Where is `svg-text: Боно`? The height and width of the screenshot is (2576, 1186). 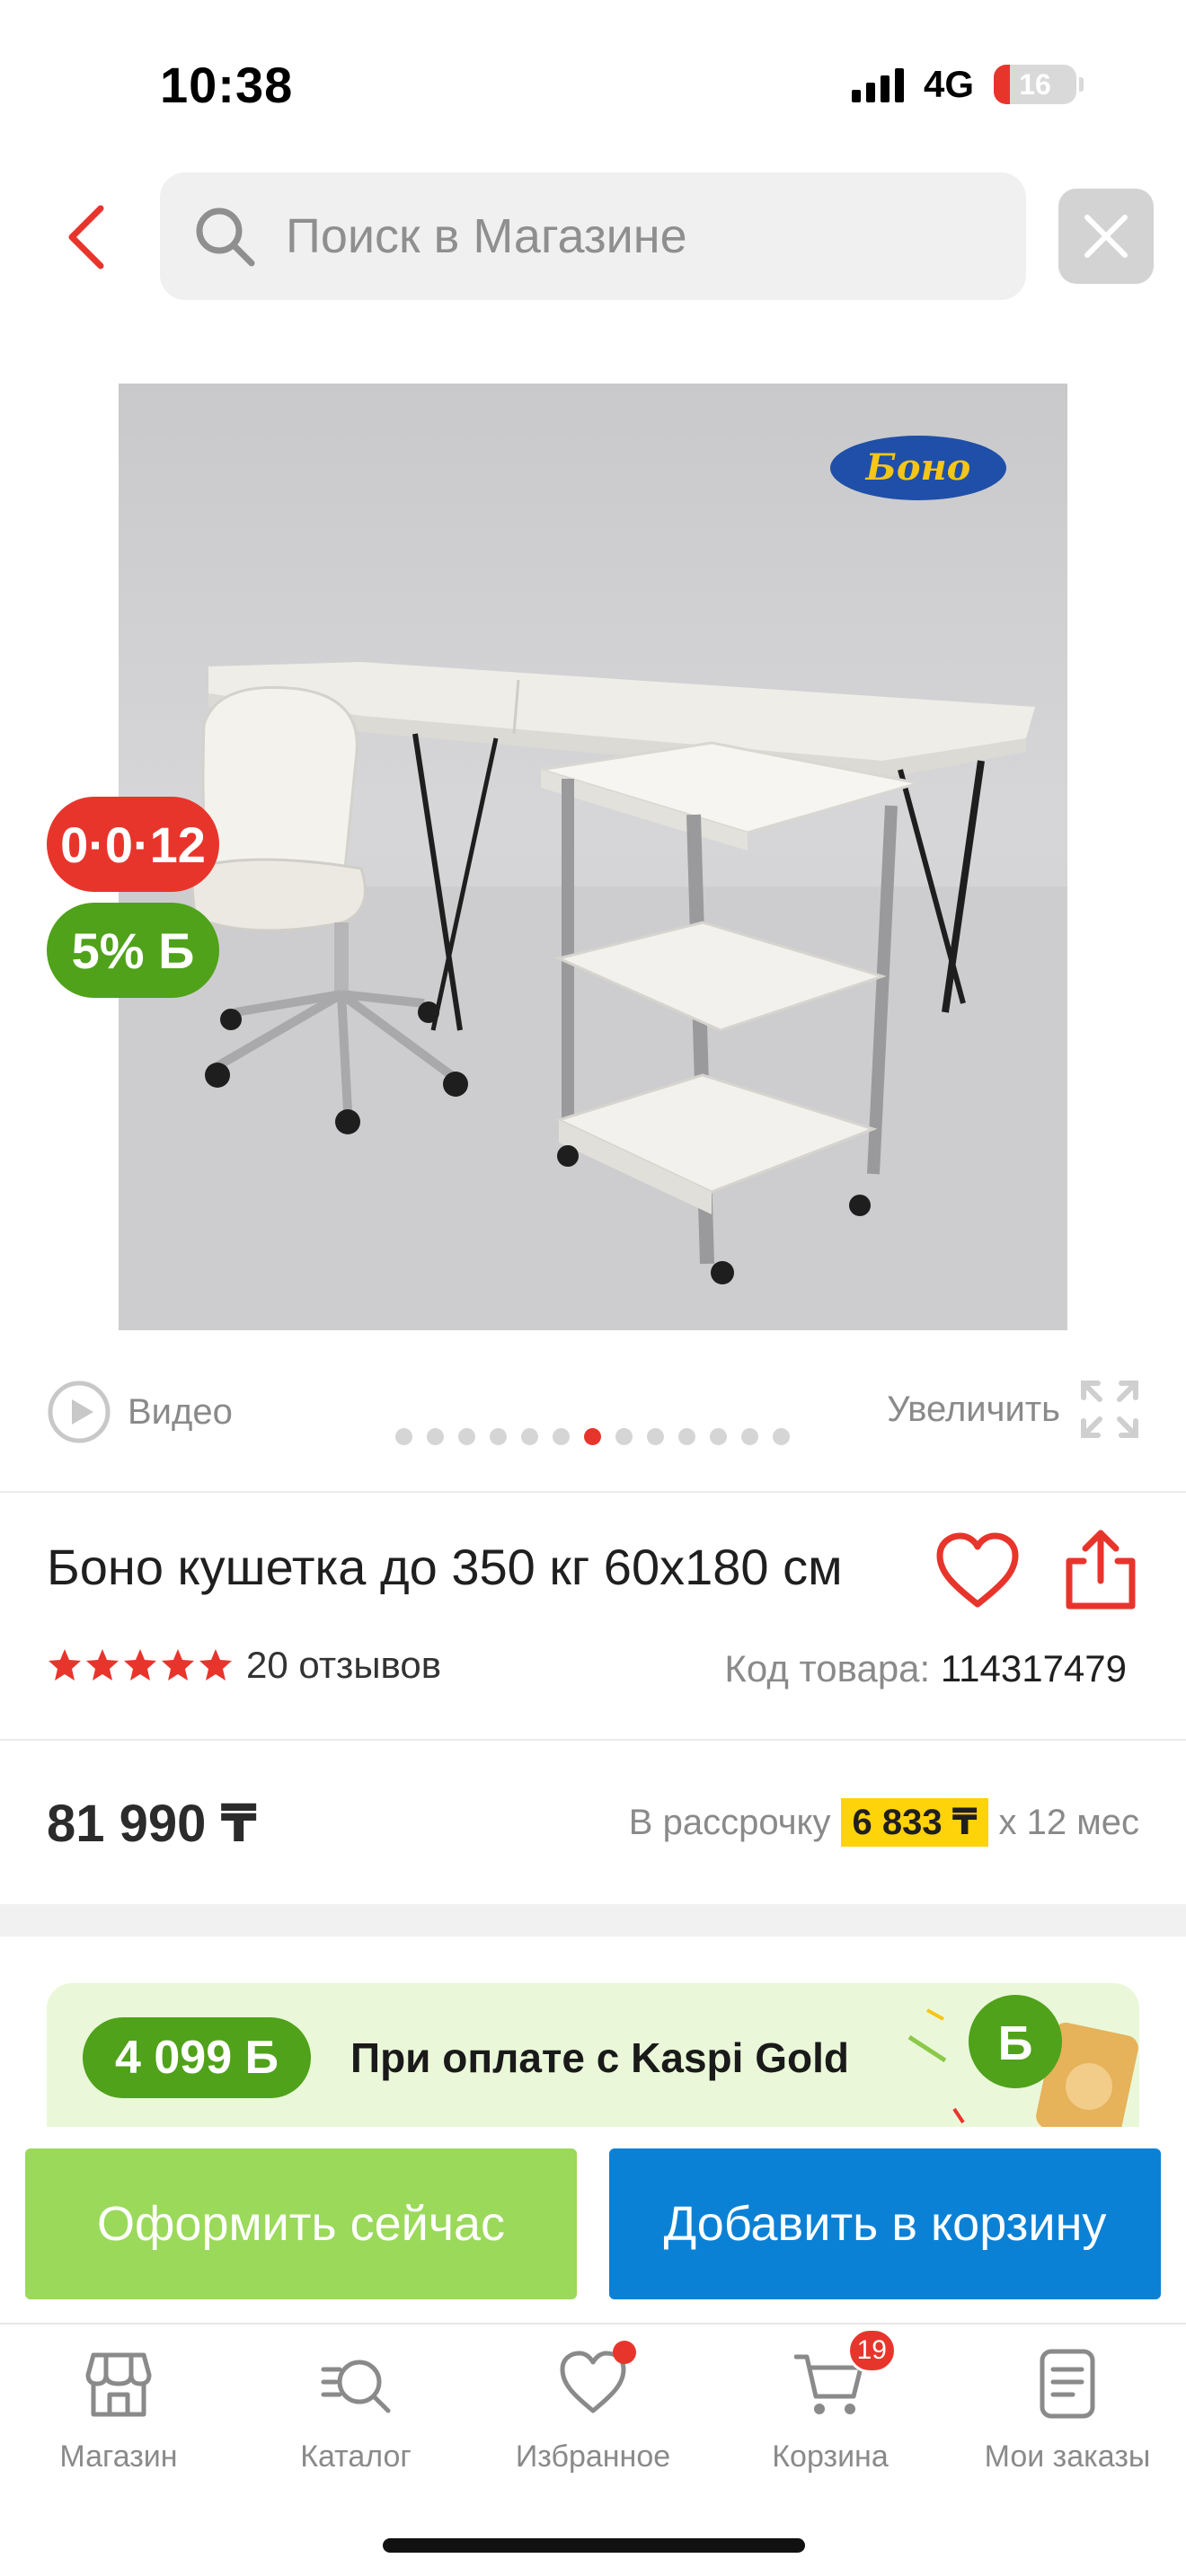 svg-text: Боно is located at coordinates (918, 467).